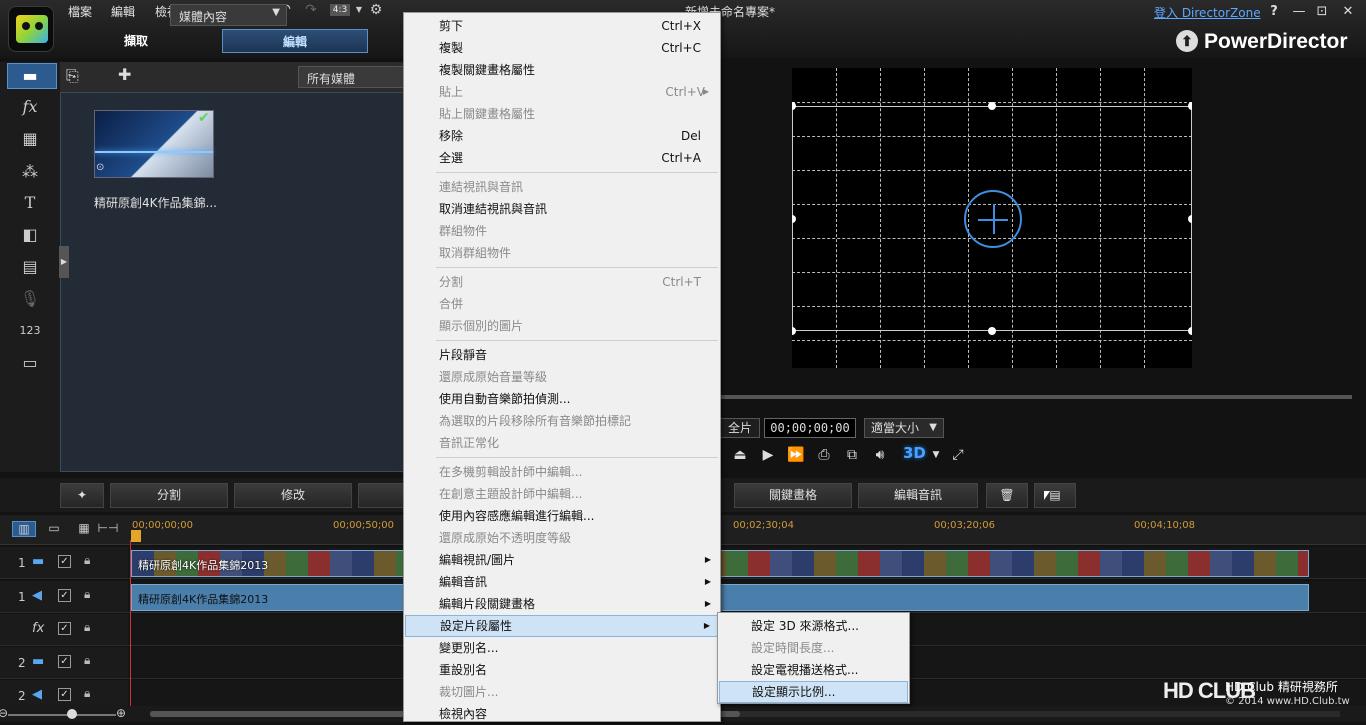 This screenshot has height=725, width=1366. I want to click on context-menu-item: 編輯音訊 ▶, so click(562, 582).